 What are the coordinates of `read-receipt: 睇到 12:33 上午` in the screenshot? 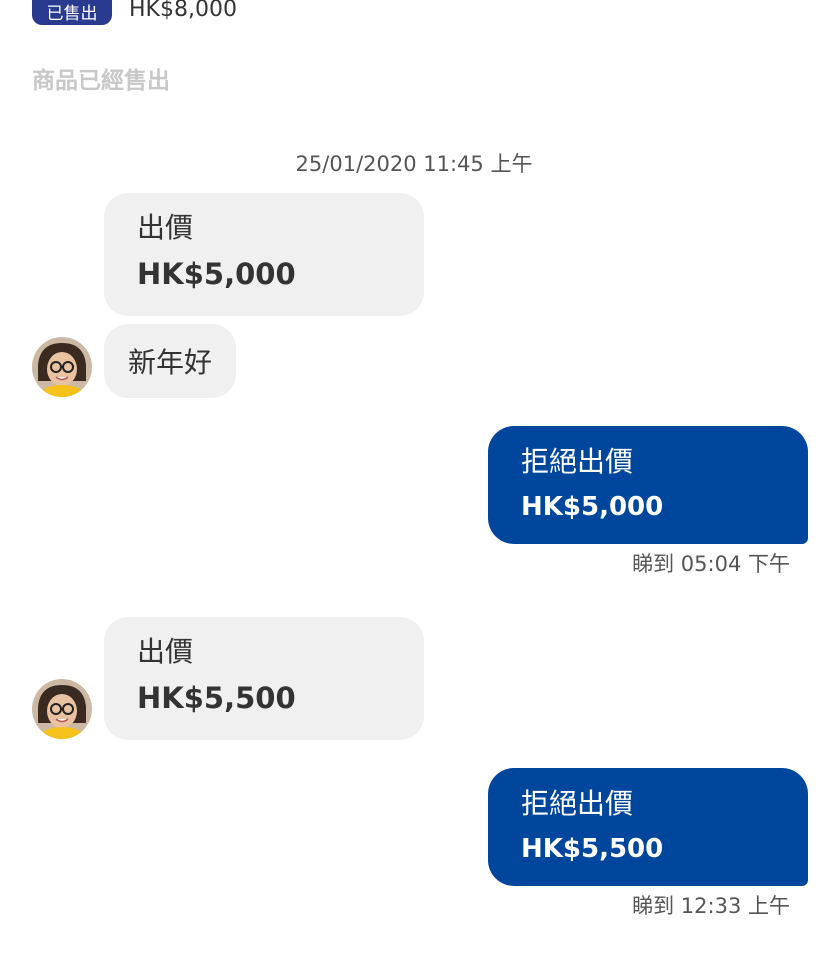 It's located at (711, 906).